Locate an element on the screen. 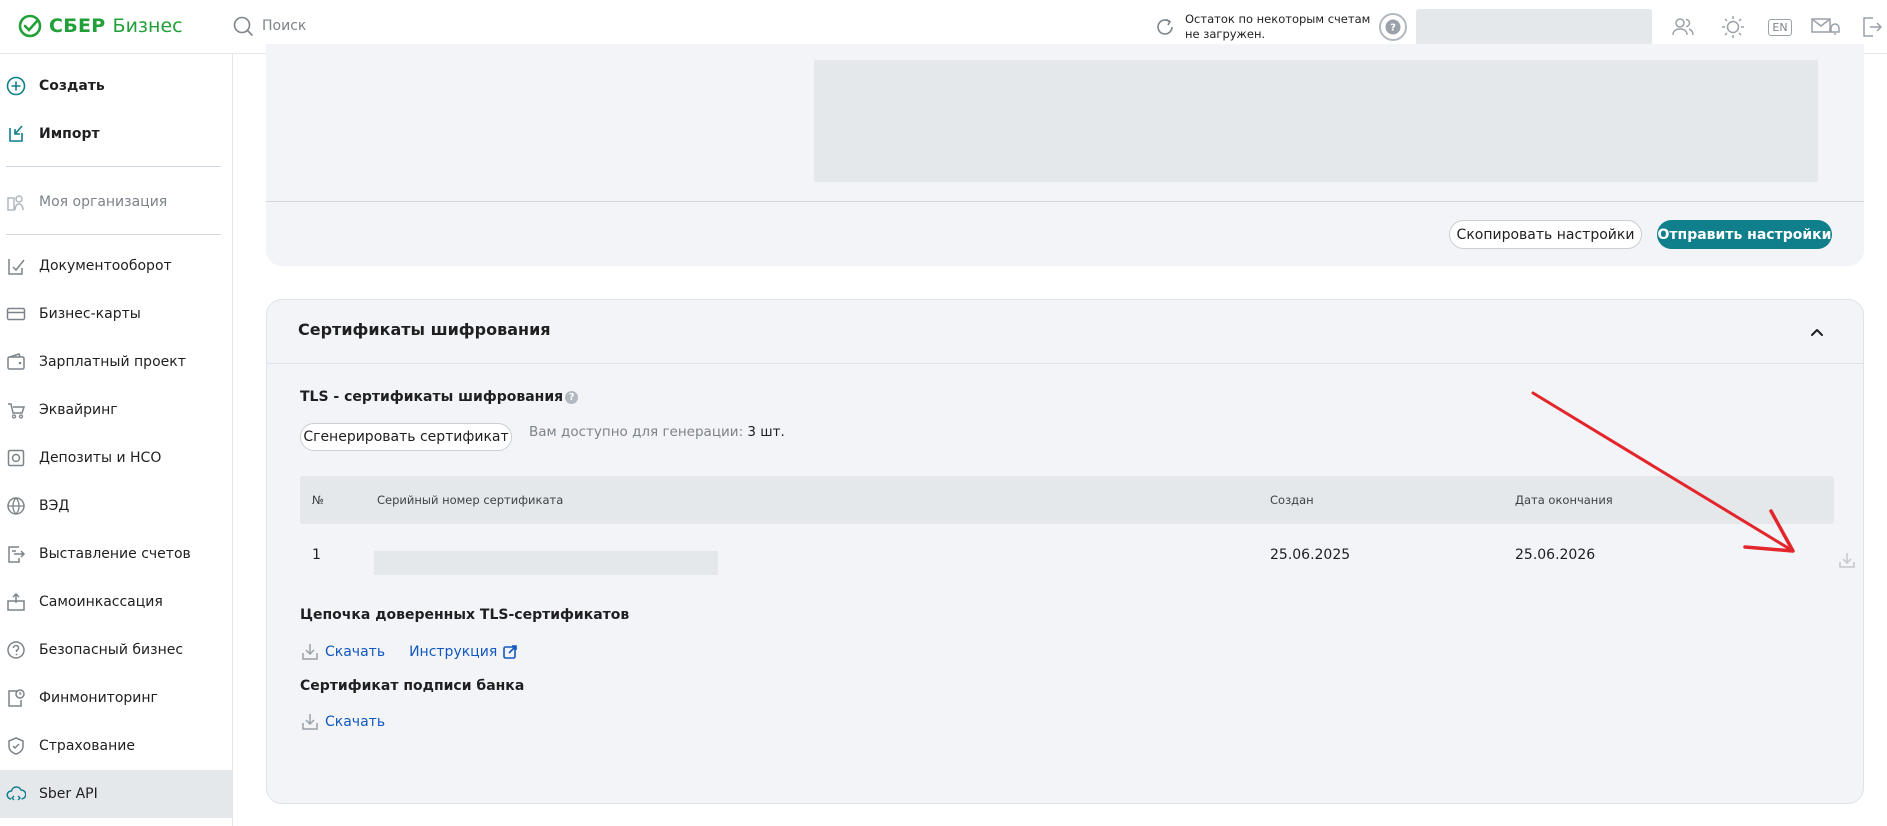  sidebar-item-self-collection: Самоинкассация is located at coordinates (116, 602).